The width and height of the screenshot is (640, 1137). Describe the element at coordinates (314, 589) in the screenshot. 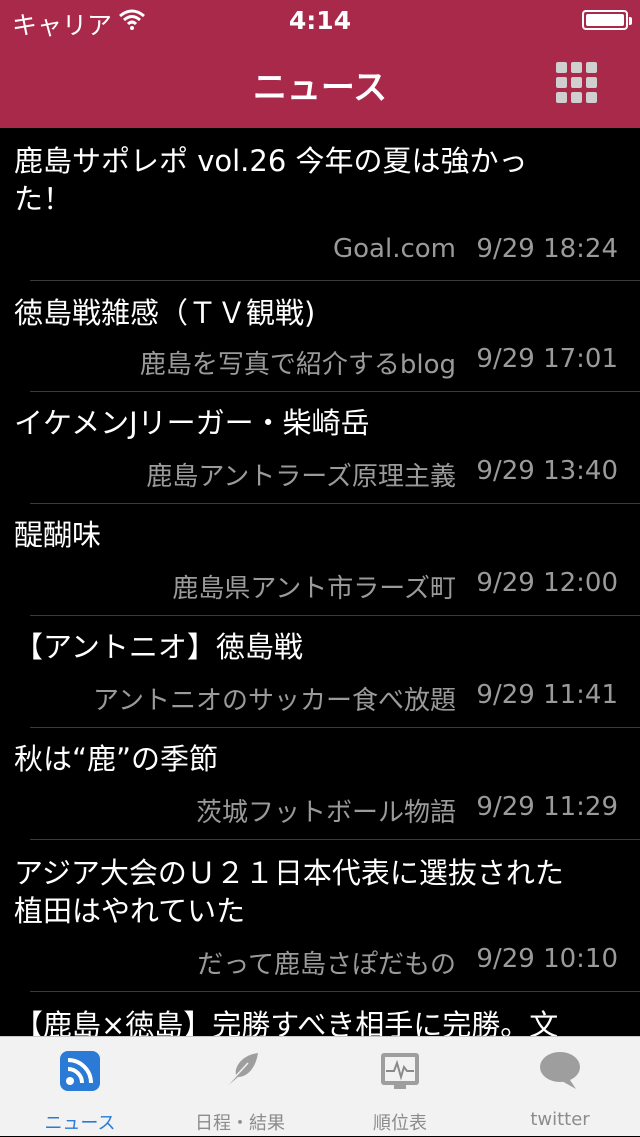

I see `news-source: 鹿島県アント市ラーズ町` at that location.